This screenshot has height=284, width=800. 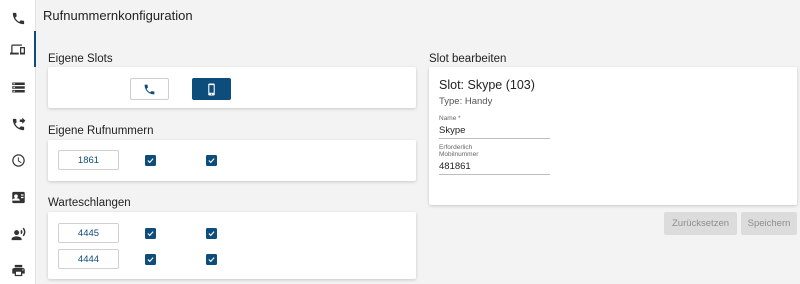 I want to click on slot-mobile-button, so click(x=211, y=89).